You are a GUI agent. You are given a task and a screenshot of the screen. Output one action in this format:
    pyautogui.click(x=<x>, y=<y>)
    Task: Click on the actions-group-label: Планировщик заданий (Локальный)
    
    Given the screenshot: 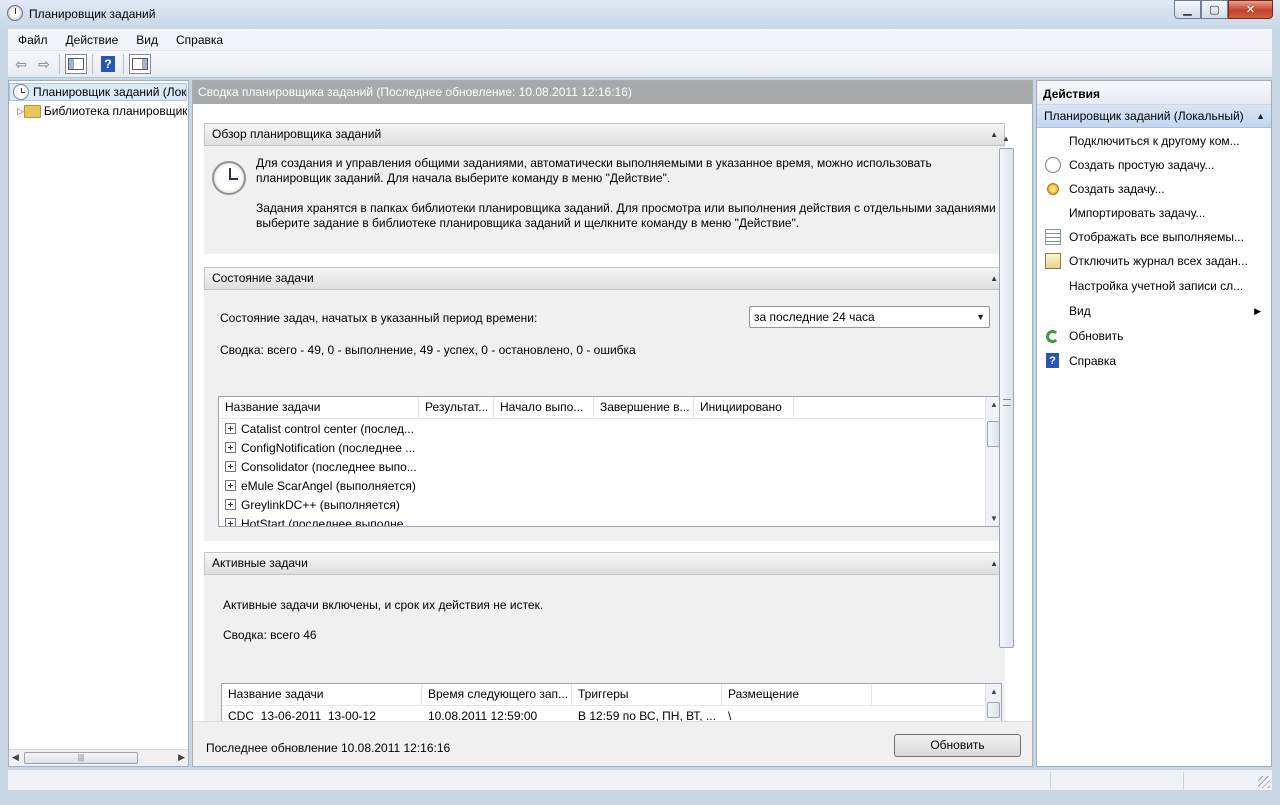 What is the action you would take?
    pyautogui.click(x=1144, y=116)
    